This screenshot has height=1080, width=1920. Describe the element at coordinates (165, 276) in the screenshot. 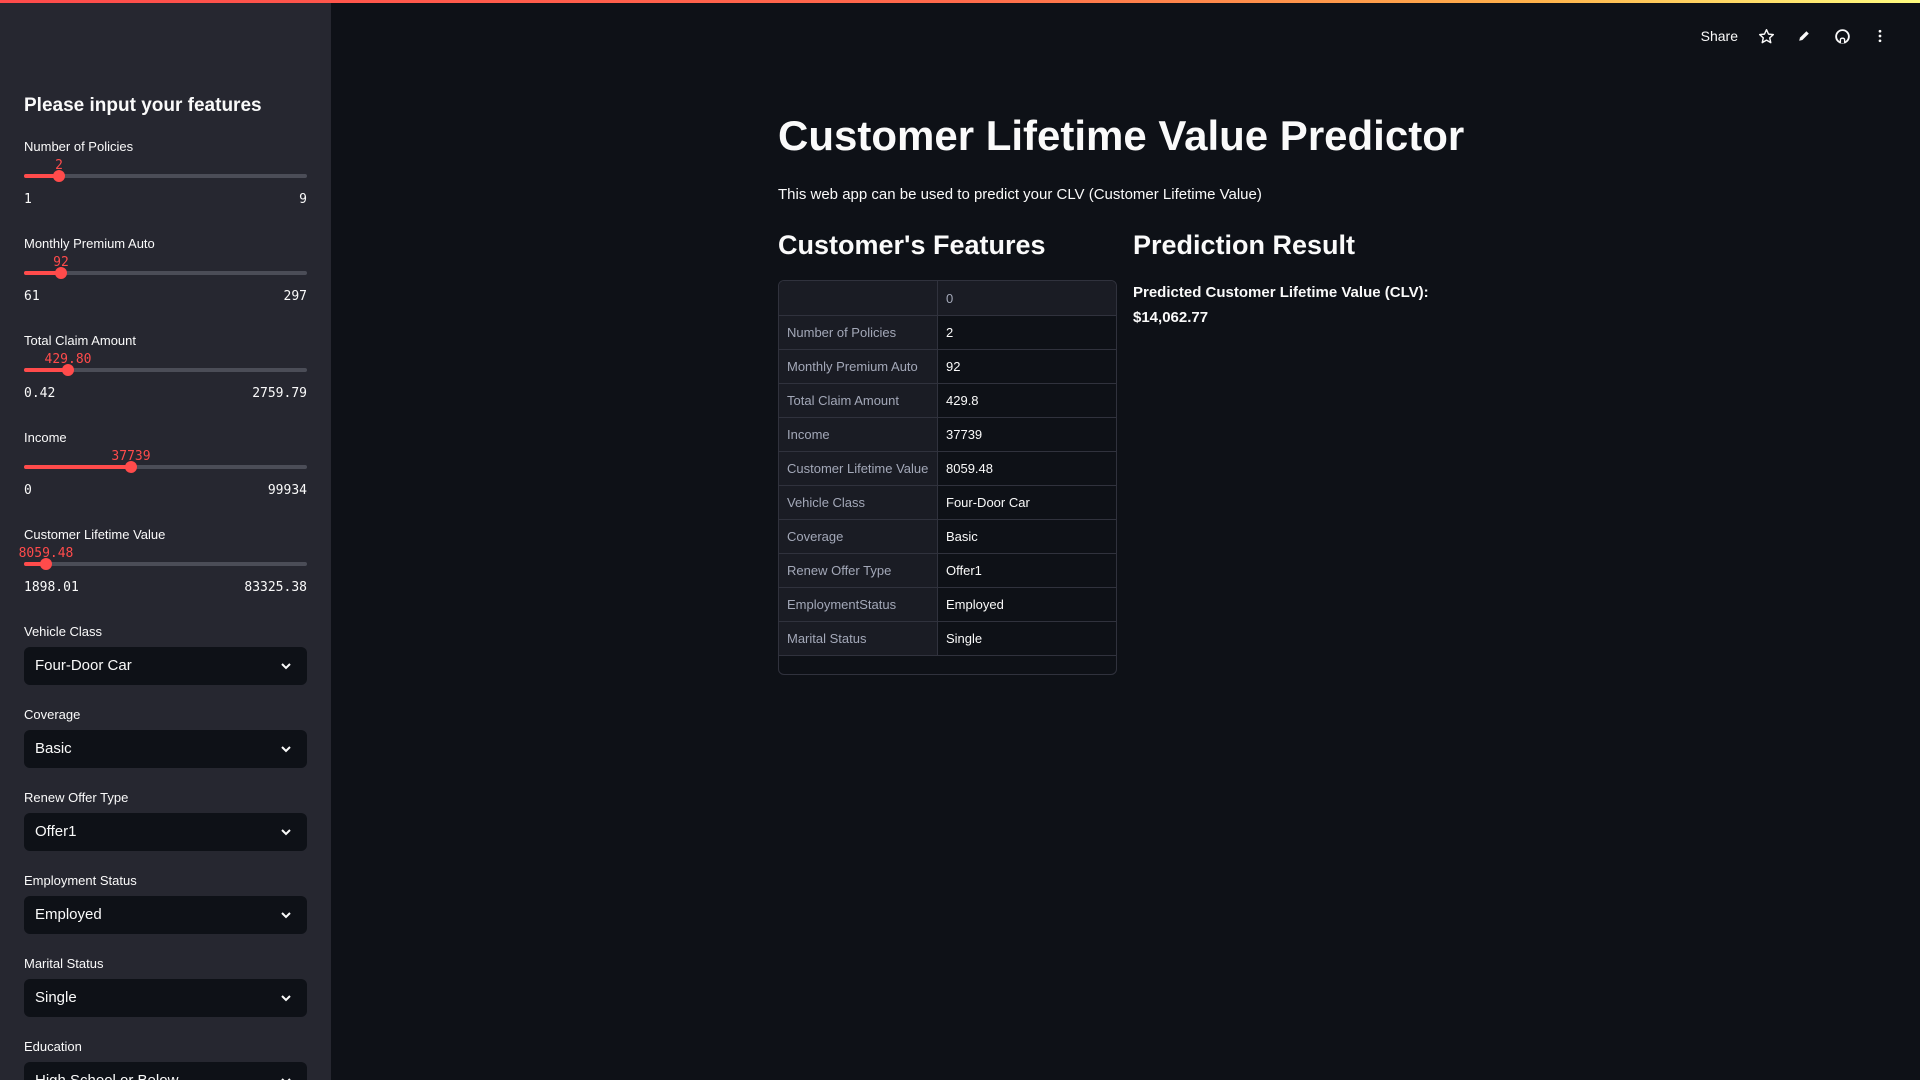

I see `slider-monthly-premium-auto: Monthly Premium Auto 92 61 297` at that location.